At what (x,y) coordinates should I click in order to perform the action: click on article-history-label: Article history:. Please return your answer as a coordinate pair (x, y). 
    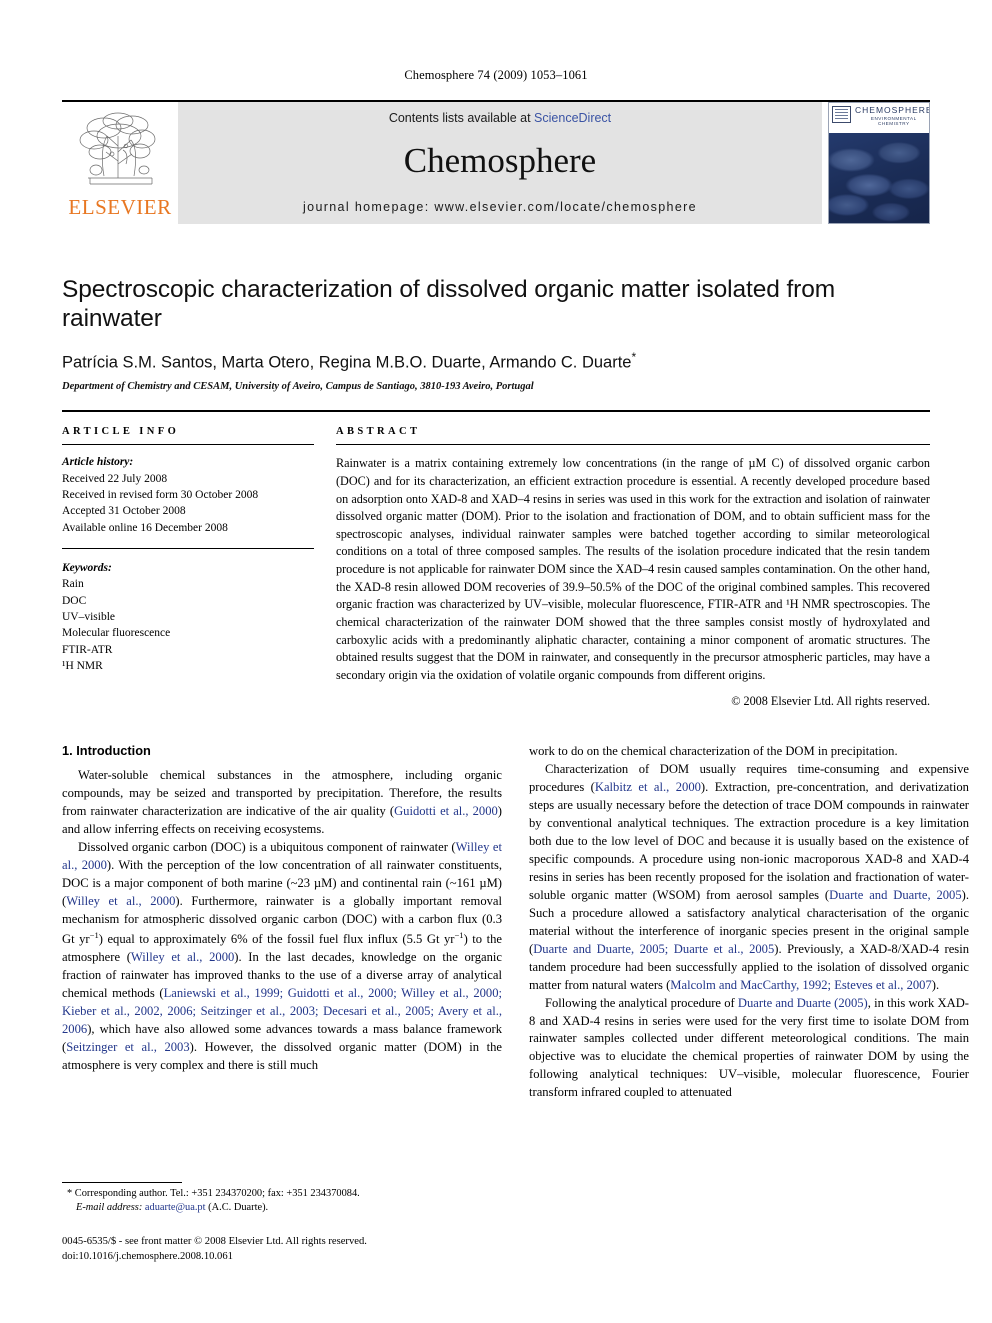
    Looking at the image, I should click on (98, 462).